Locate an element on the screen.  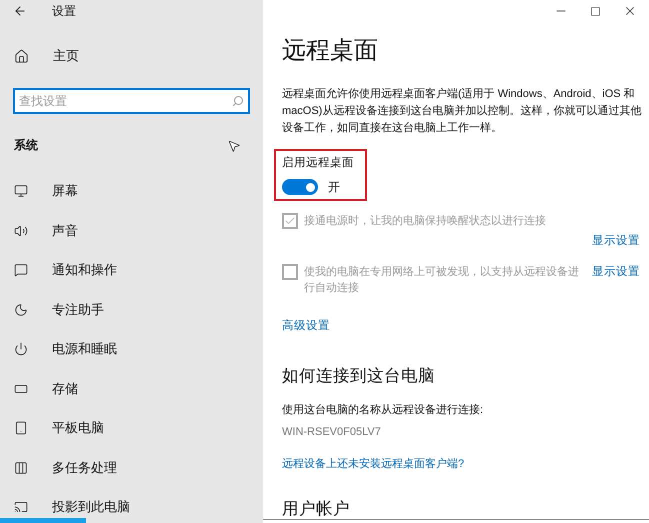
check-icon is located at coordinates (290, 221).